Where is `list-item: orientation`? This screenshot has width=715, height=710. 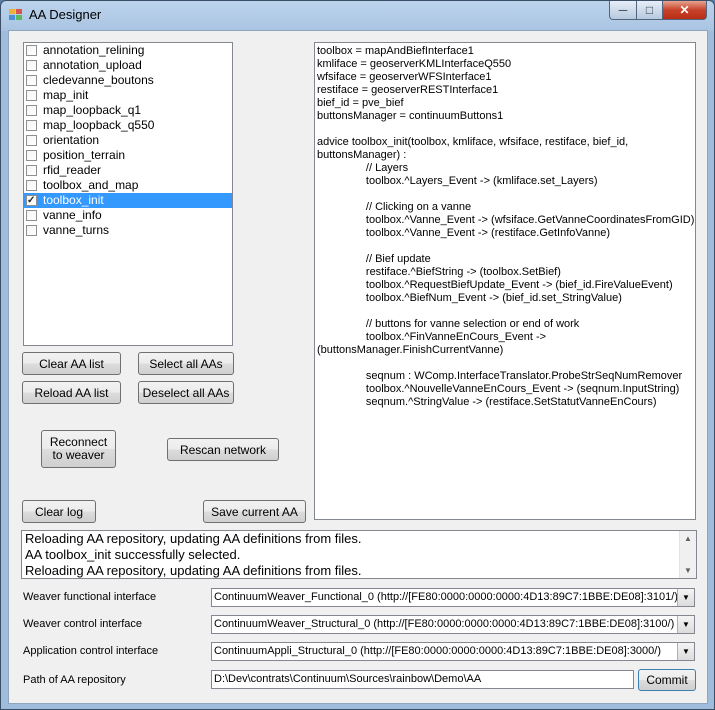
list-item: orientation is located at coordinates (128, 140).